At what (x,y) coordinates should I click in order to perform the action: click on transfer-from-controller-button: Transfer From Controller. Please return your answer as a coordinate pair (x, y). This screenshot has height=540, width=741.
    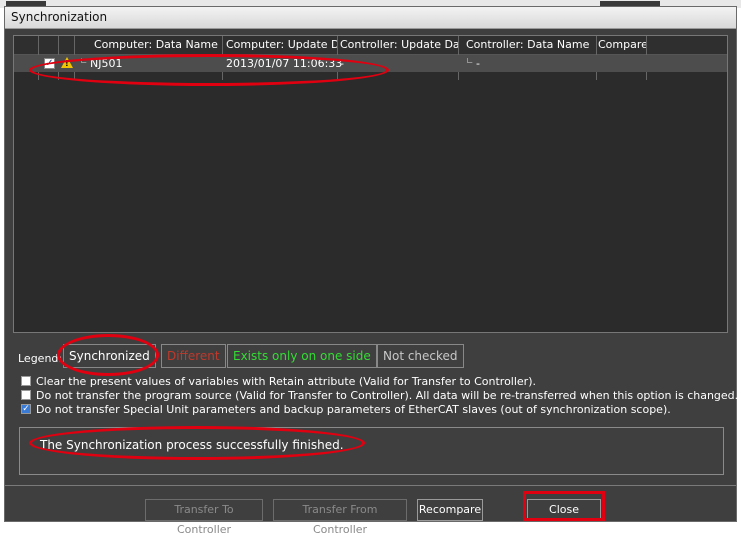
    Looking at the image, I should click on (340, 517).